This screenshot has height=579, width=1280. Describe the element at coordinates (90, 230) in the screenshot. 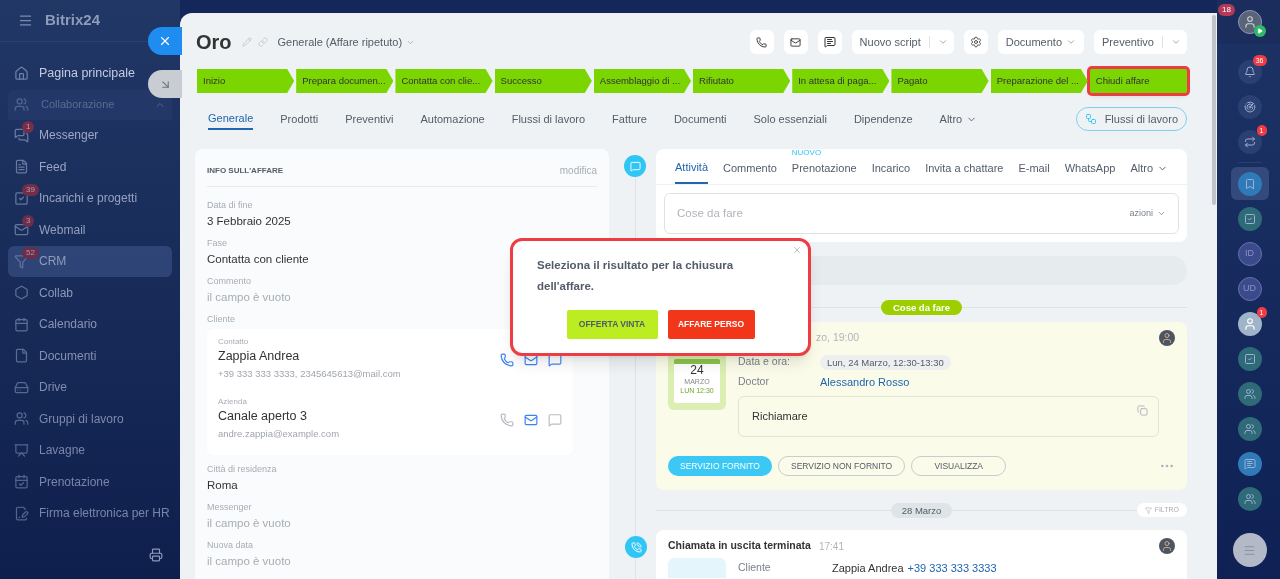

I see `sidebar-item: Webmail 3` at that location.